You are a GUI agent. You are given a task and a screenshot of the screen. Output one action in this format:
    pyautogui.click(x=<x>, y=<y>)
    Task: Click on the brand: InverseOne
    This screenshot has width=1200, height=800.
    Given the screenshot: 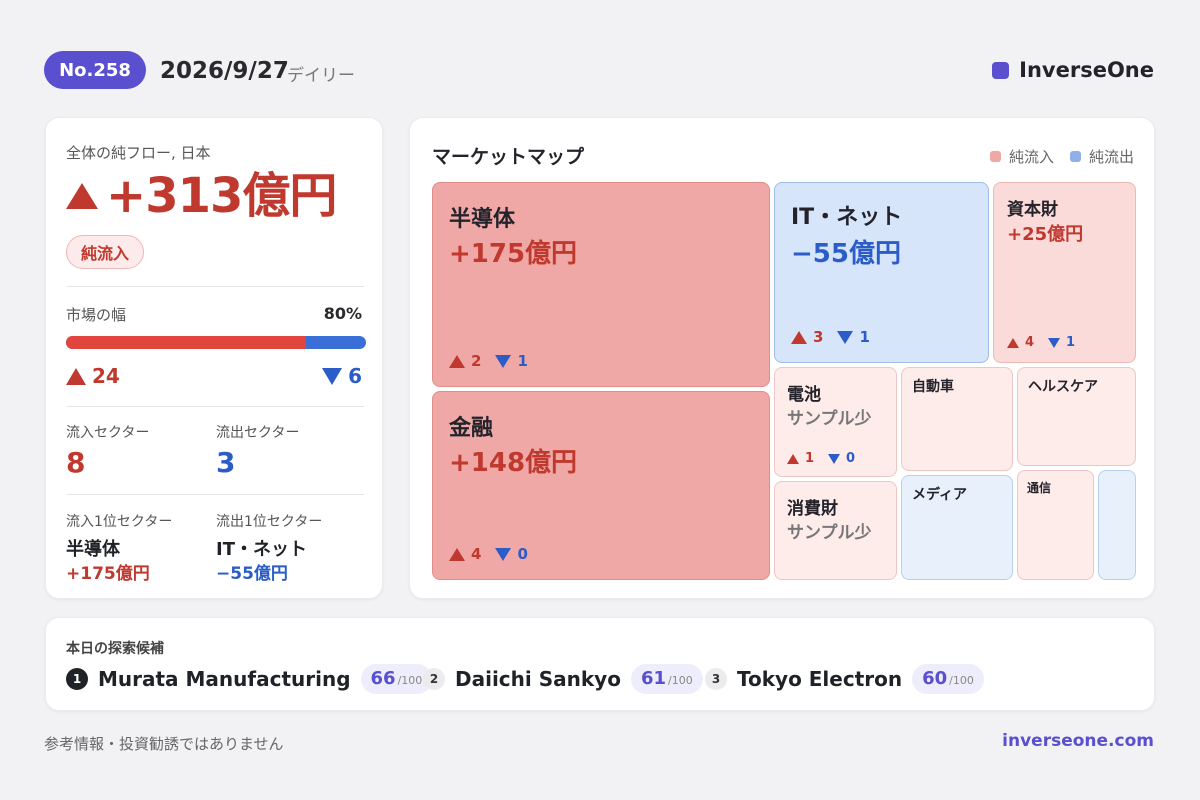 What is the action you would take?
    pyautogui.click(x=1073, y=70)
    